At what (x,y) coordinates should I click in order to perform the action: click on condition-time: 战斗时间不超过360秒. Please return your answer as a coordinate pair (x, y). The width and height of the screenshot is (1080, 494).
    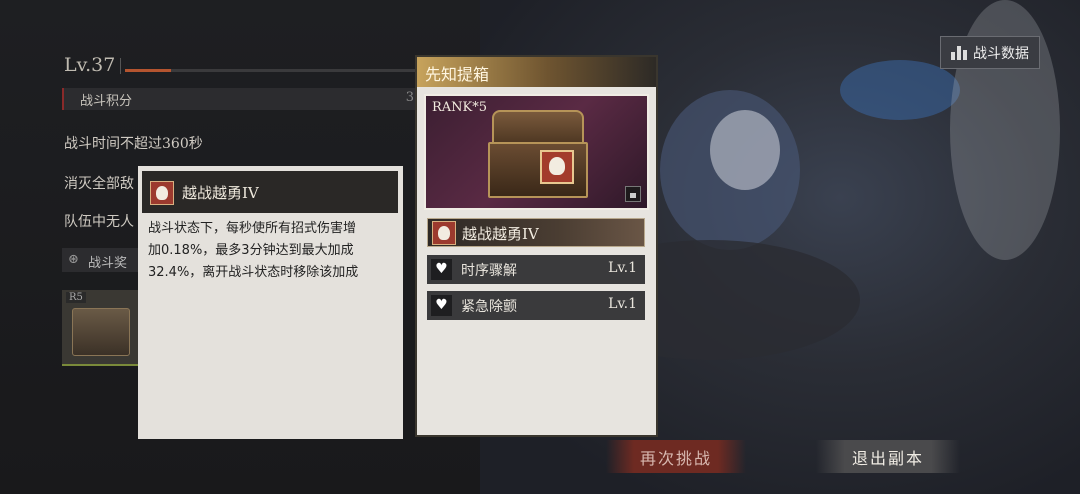
    Looking at the image, I should click on (133, 144).